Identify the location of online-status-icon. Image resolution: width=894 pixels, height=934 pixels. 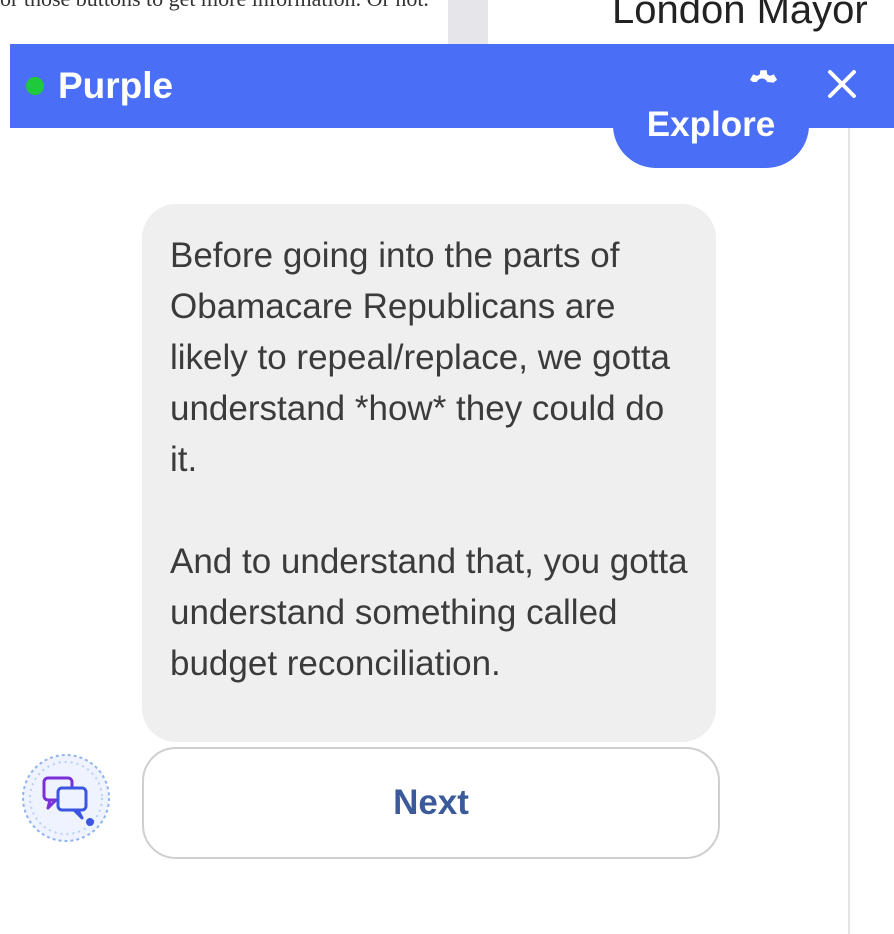
(35, 86).